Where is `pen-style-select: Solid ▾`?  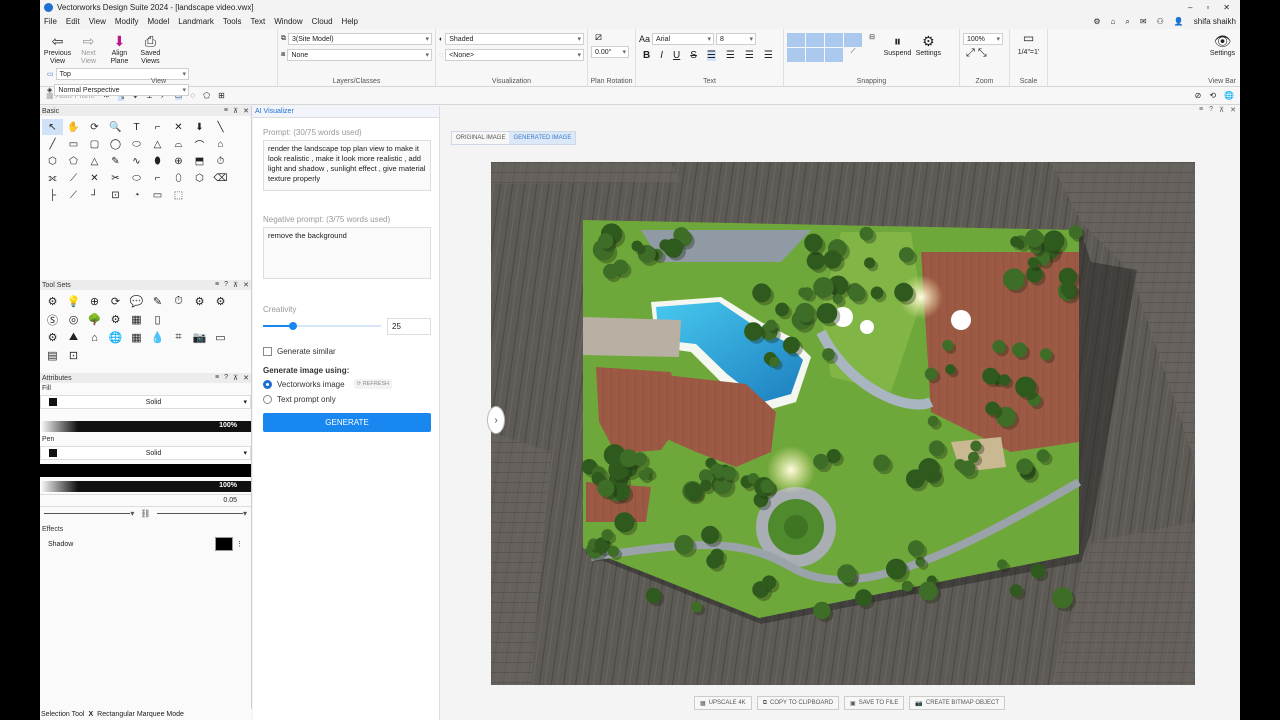
pen-style-select: Solid ▾ is located at coordinates (145, 453).